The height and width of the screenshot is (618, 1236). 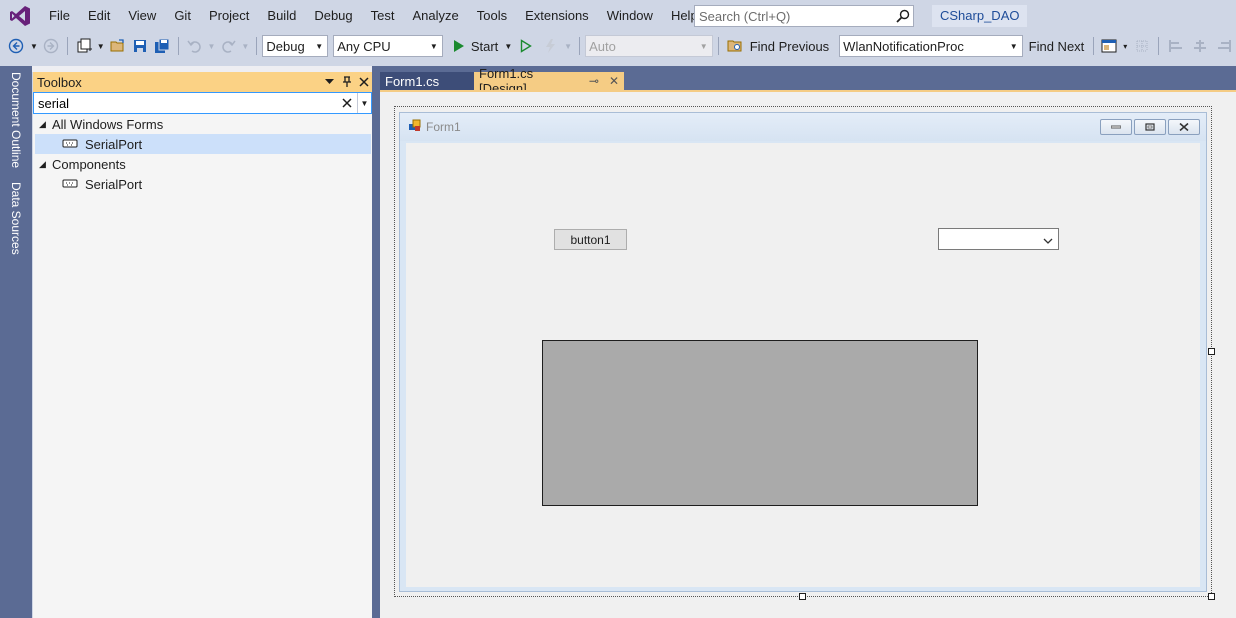 What do you see at coordinates (649, 46) in the screenshot?
I see `auto-select: Auto ▼` at bounding box center [649, 46].